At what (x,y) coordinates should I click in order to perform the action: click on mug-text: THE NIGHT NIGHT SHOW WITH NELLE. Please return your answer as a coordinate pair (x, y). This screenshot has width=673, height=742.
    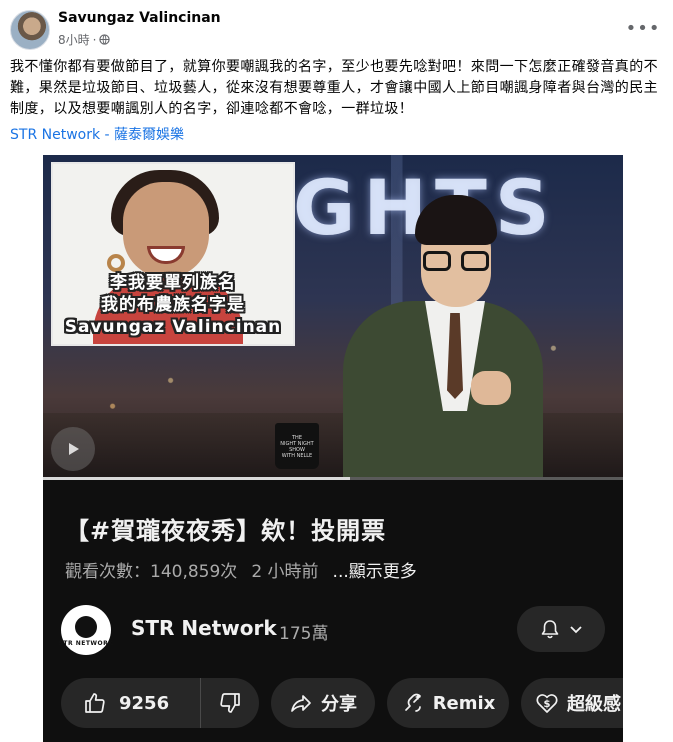
    Looking at the image, I should click on (297, 447).